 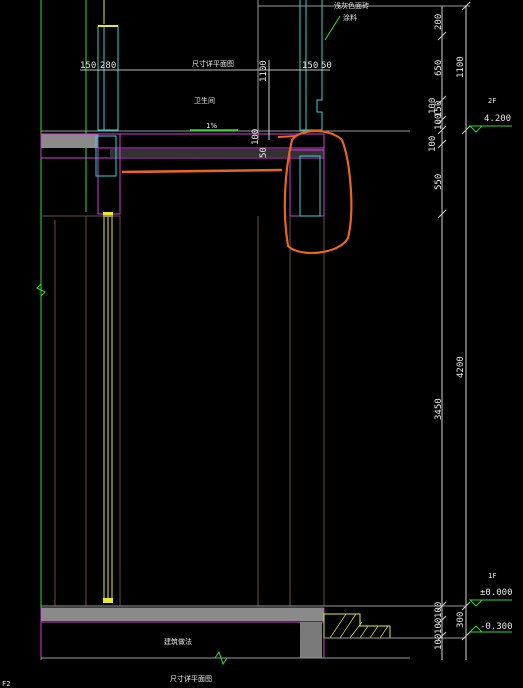 What do you see at coordinates (496, 593) in the screenshot?
I see `level-value-1f: ±0.000` at bounding box center [496, 593].